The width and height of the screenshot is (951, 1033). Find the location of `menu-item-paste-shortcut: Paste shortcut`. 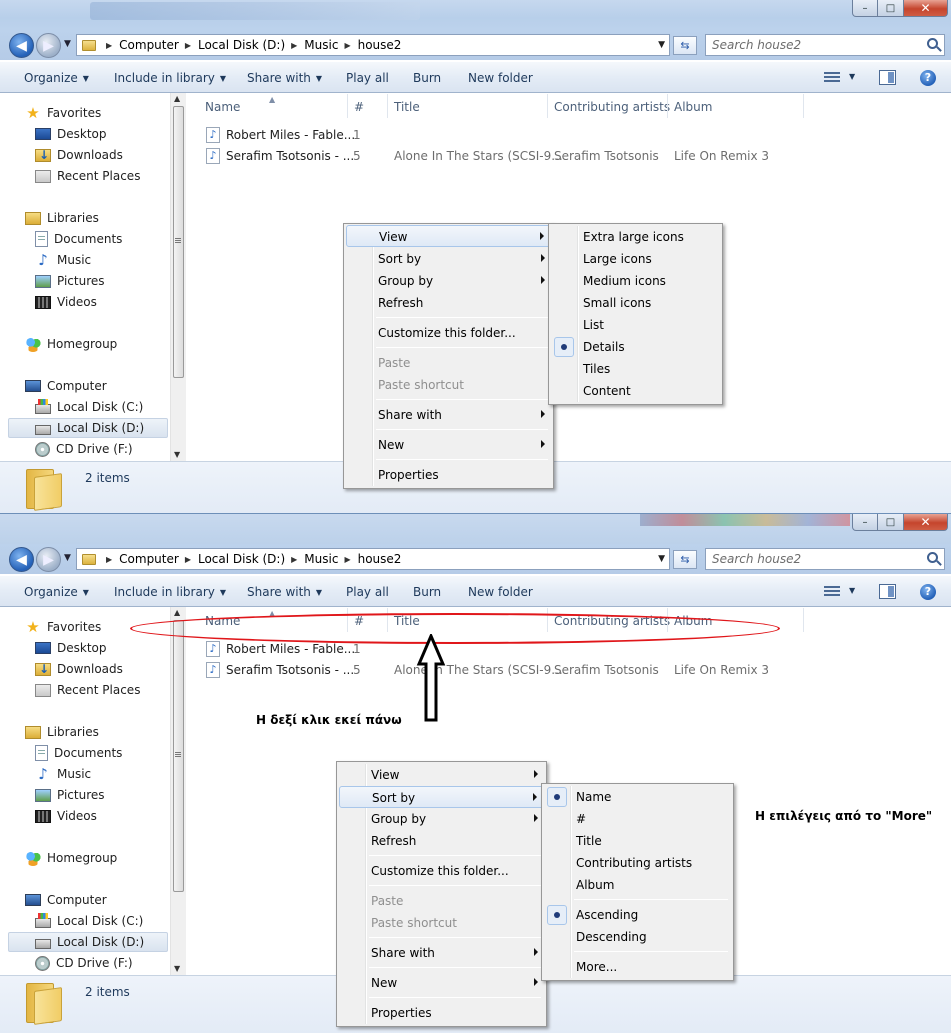

menu-item-paste-shortcut: Paste shortcut is located at coordinates (448, 385).